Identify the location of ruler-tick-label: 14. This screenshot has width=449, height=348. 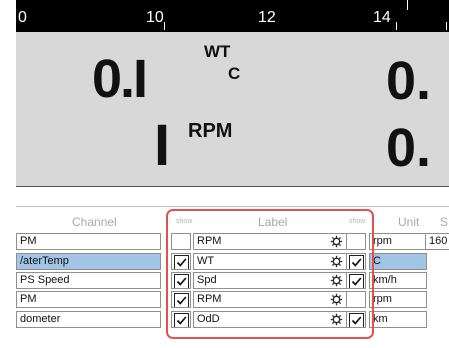
(382, 17).